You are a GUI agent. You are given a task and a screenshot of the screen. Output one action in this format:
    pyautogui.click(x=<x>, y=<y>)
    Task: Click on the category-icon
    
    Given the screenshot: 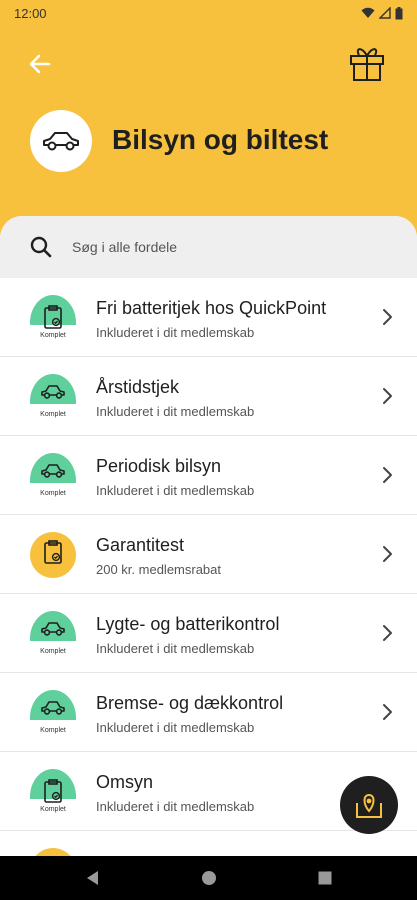 What is the action you would take?
    pyautogui.click(x=61, y=141)
    